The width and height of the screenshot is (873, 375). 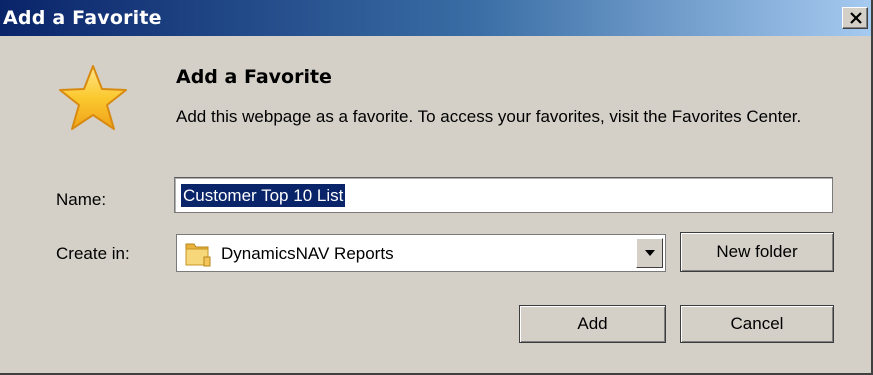 I want to click on create-in-label: Create in:, so click(x=93, y=253).